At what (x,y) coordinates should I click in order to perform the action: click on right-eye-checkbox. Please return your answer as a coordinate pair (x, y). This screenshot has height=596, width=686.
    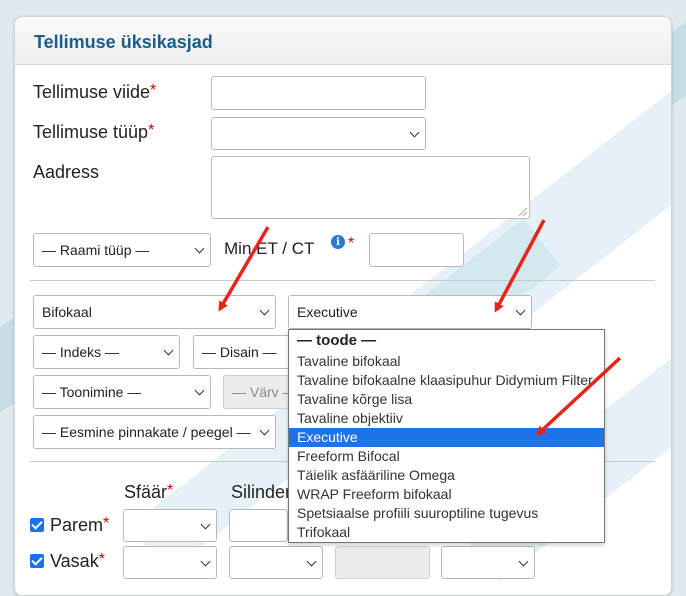
    Looking at the image, I should click on (37, 525).